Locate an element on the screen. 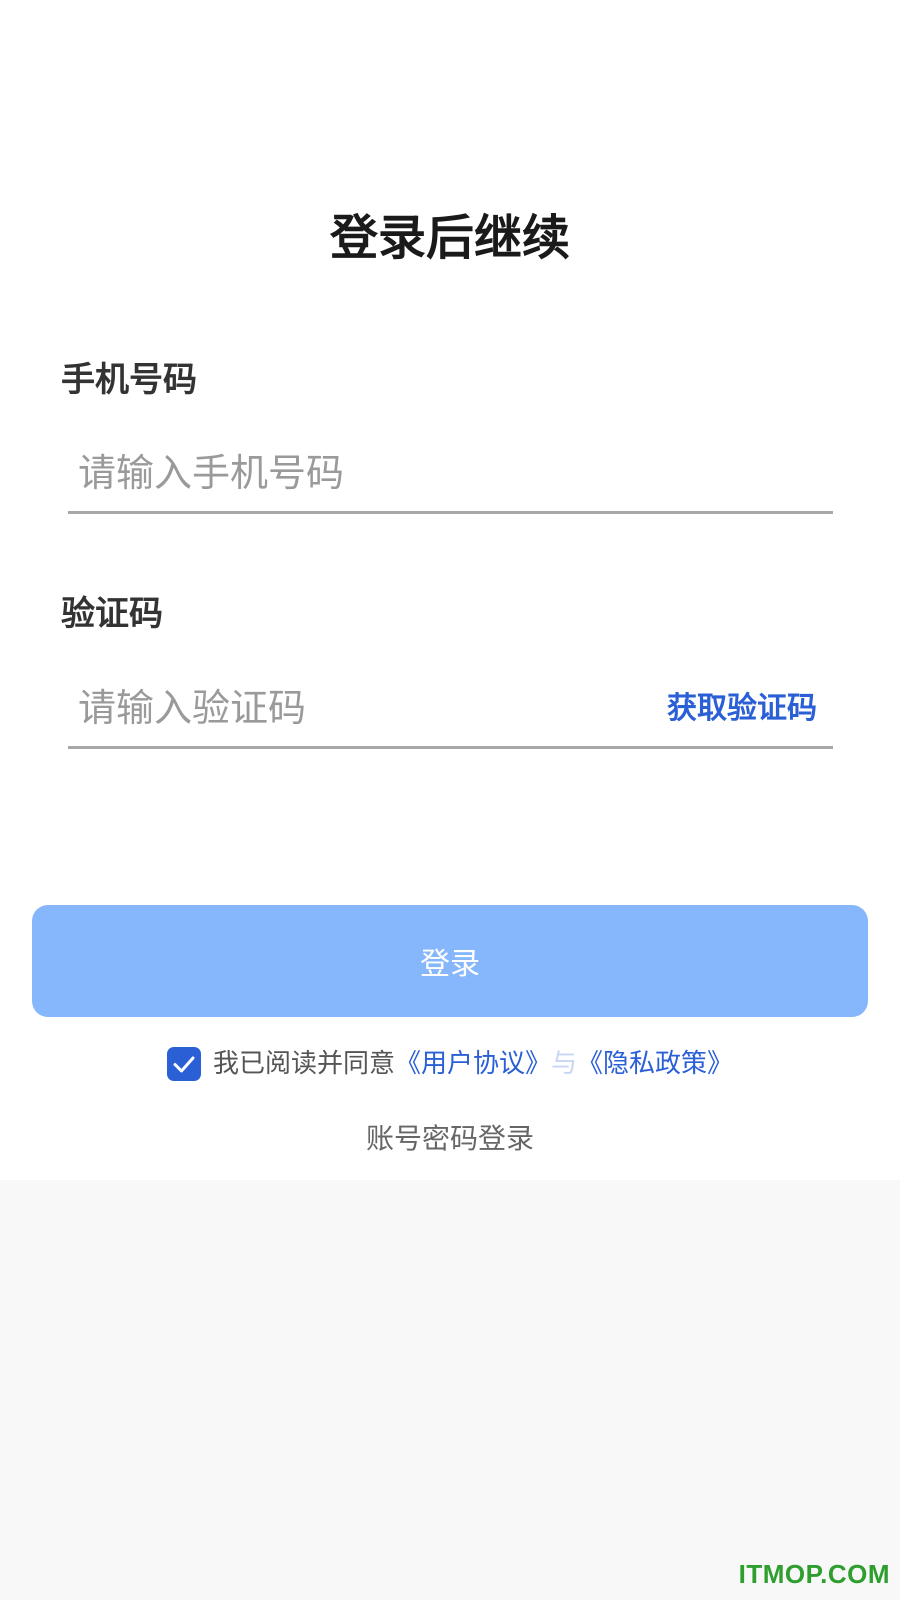 The height and width of the screenshot is (1600, 900). privacy-policy-link: 《隐私政策》 is located at coordinates (655, 1064).